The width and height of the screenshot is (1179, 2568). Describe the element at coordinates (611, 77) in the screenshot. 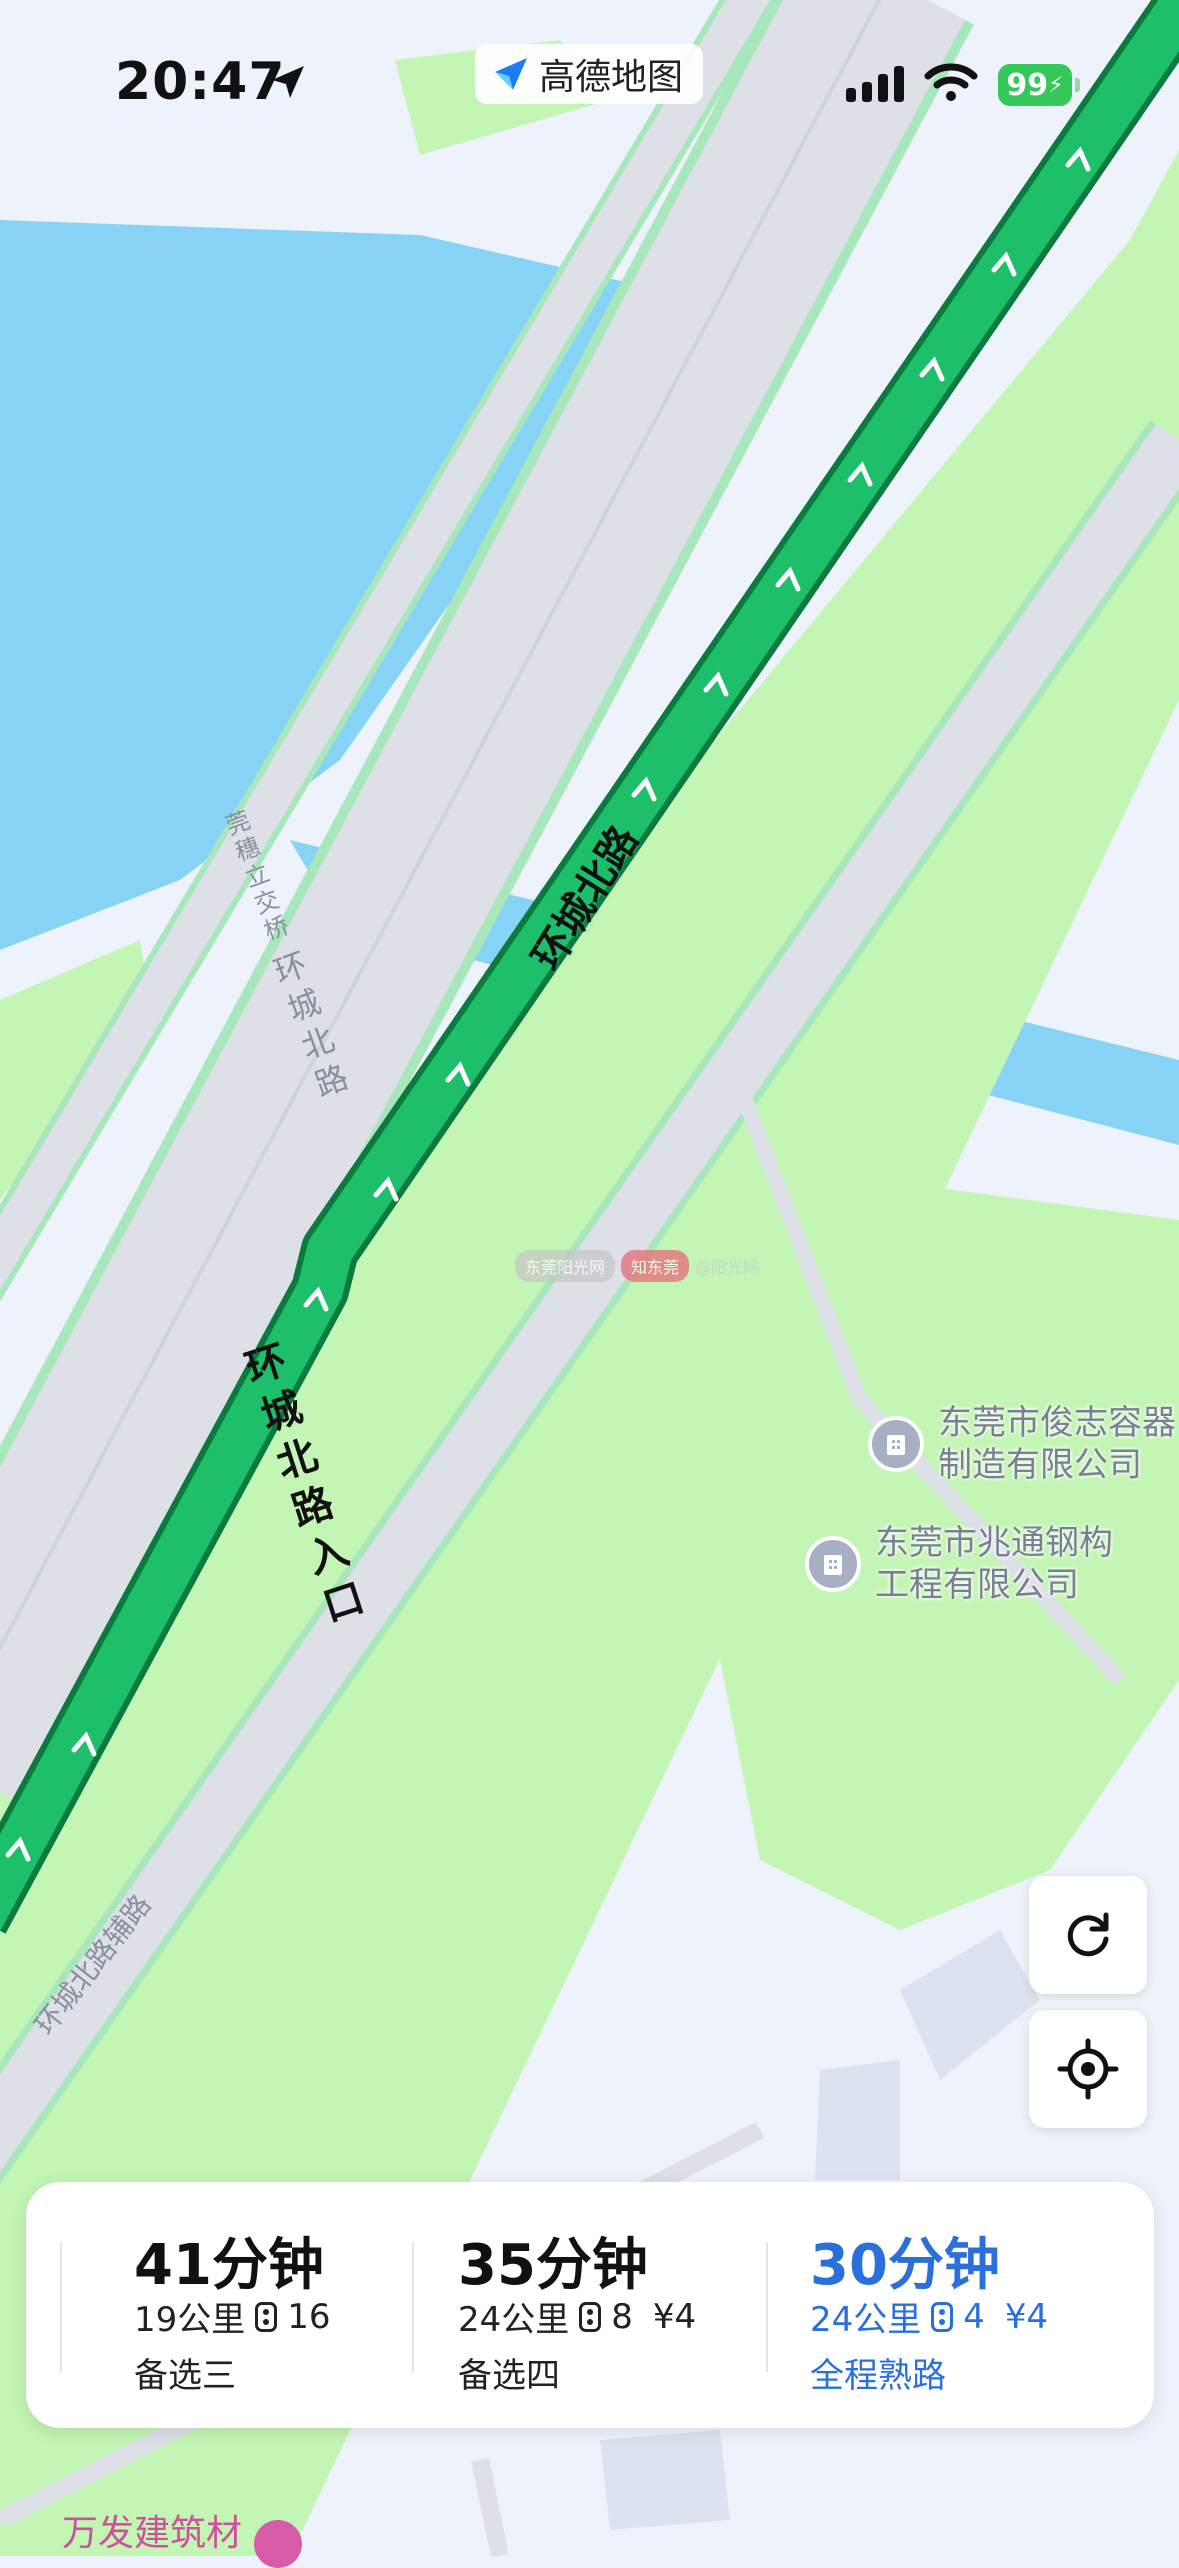

I see `app-badge-label: 高德地图` at that location.